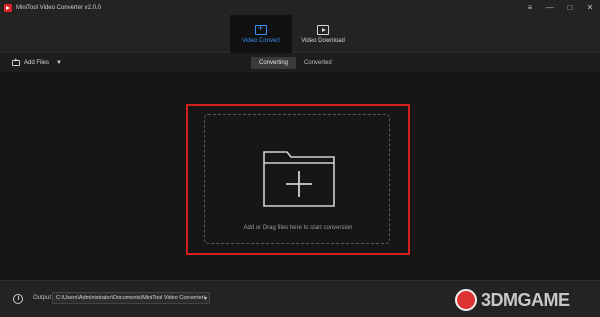  I want to click on add-files-label: Add Files, so click(37, 63).